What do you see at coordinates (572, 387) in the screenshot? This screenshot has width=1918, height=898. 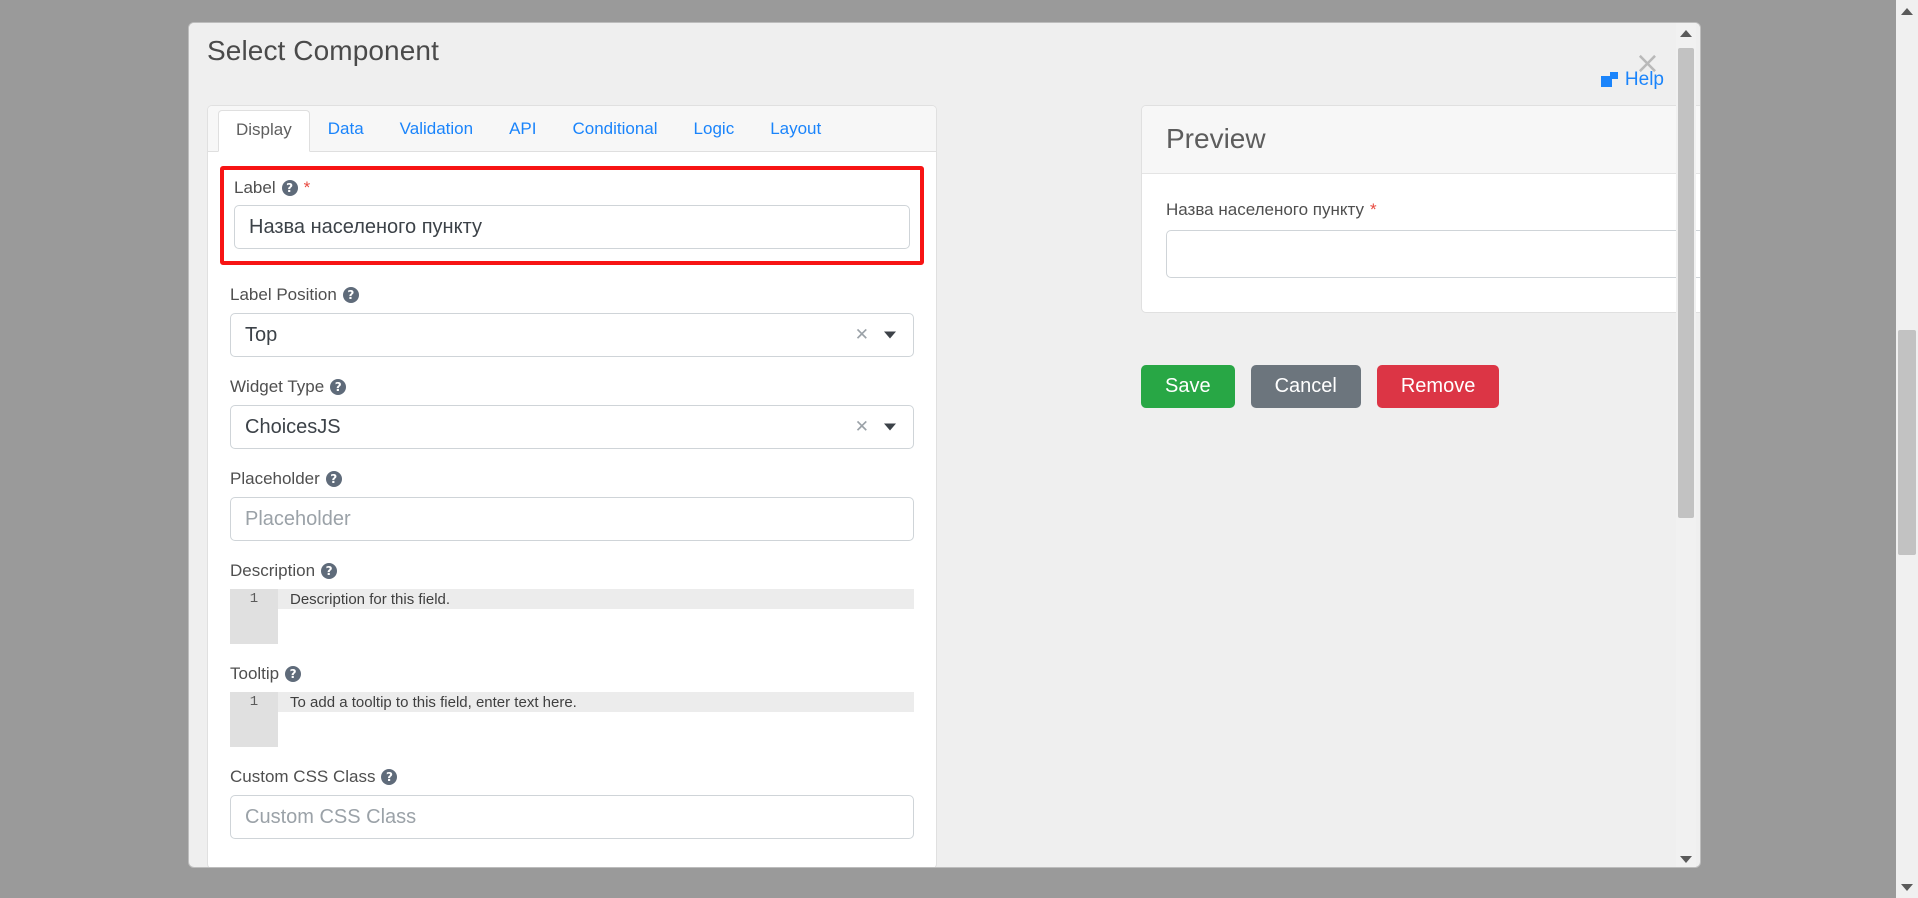 I see `widget-type-caption-row: Widget Type ?` at bounding box center [572, 387].